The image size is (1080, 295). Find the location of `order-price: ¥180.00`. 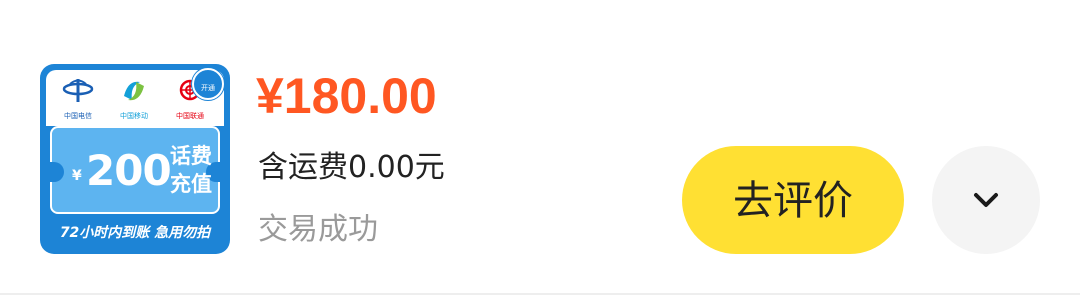

order-price: ¥180.00 is located at coordinates (346, 96).